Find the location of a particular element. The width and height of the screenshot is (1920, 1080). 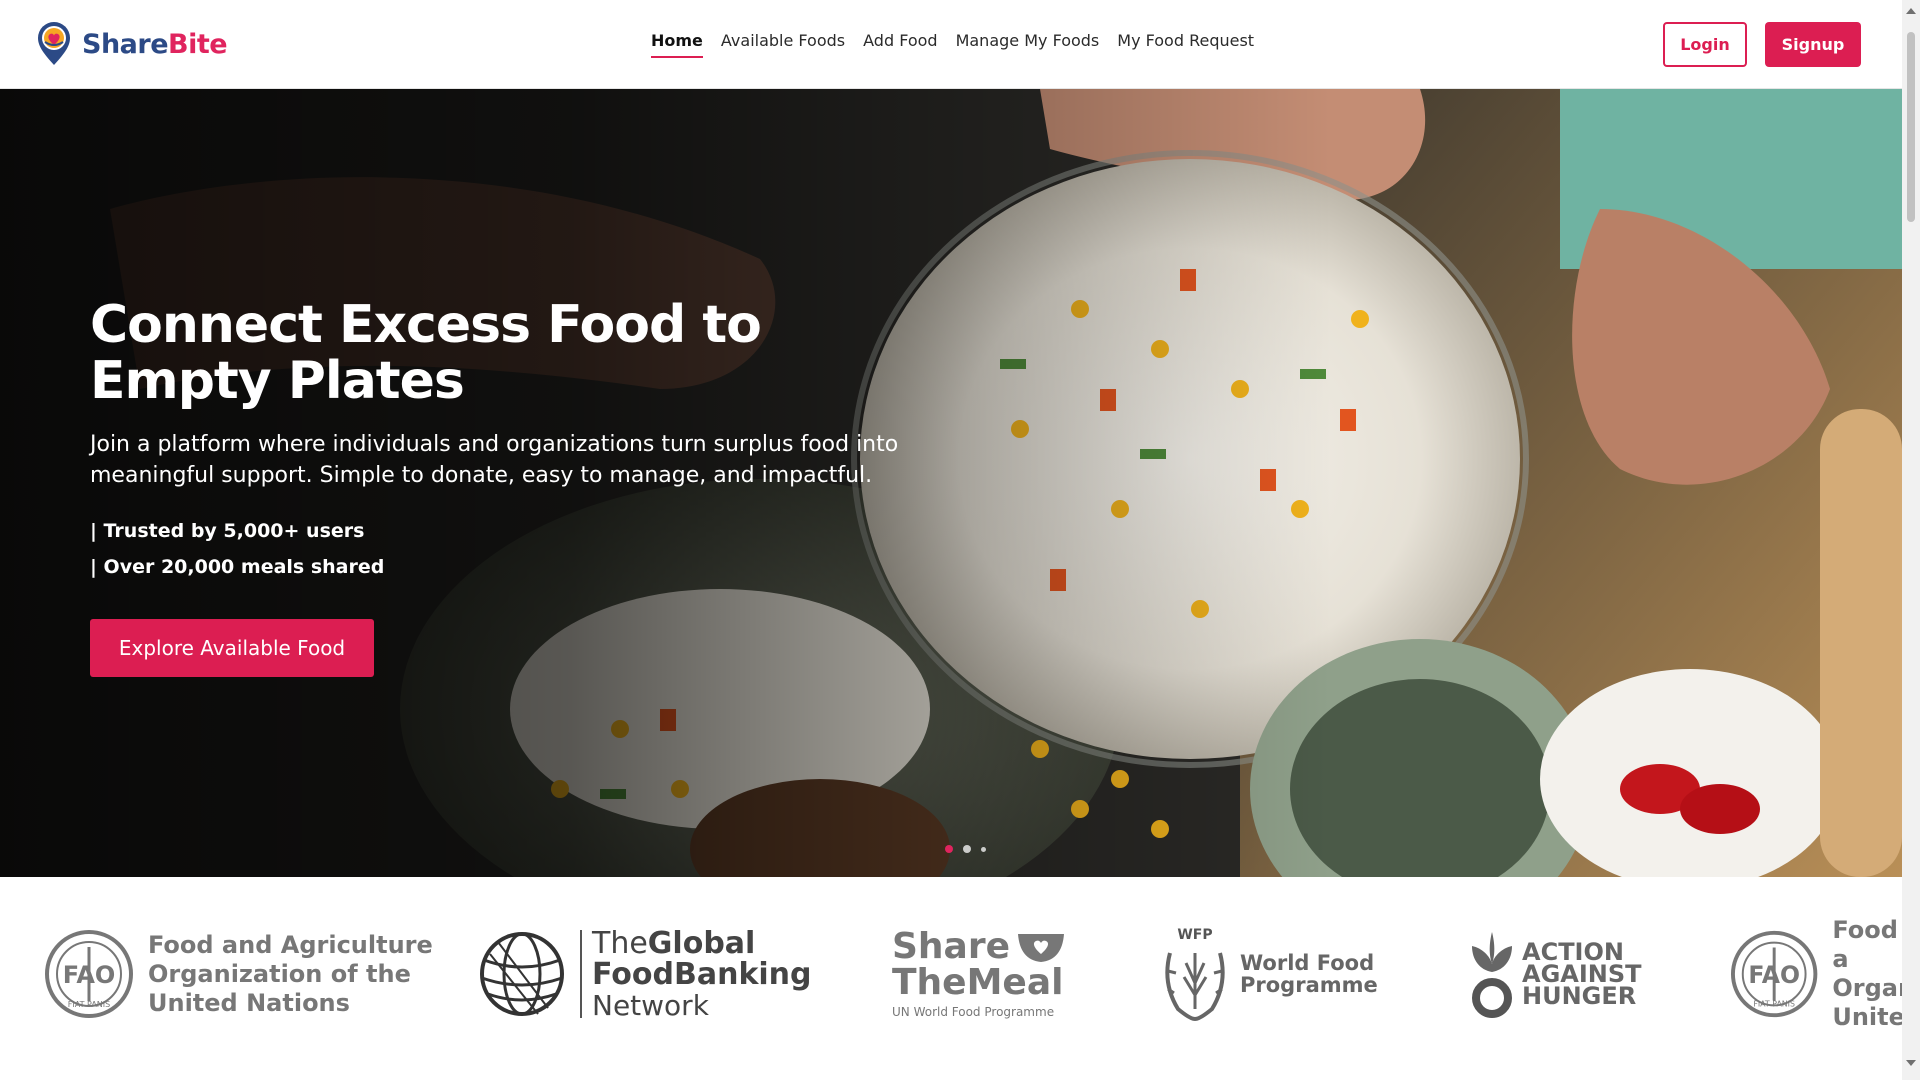

fao-emblem-logo-icon: FAO FIAT PANIS is located at coordinates (89, 974).